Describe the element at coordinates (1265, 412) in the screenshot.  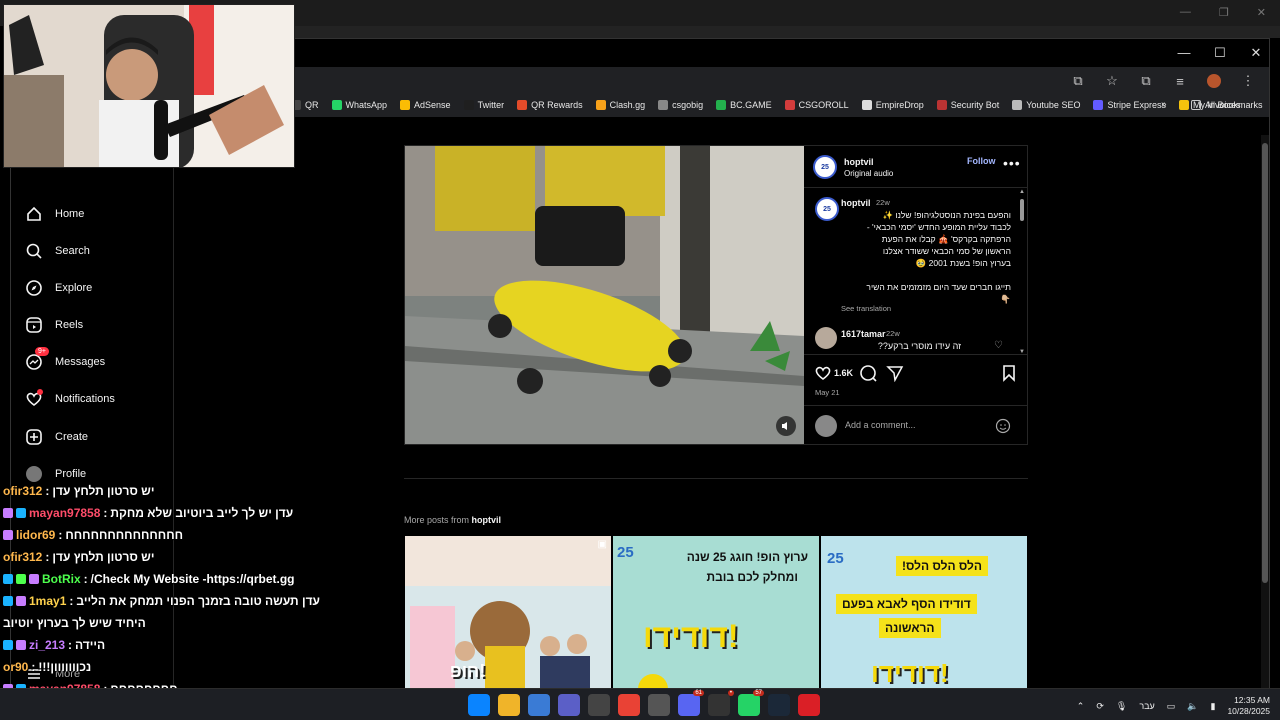
I see `page-scrollbar` at that location.